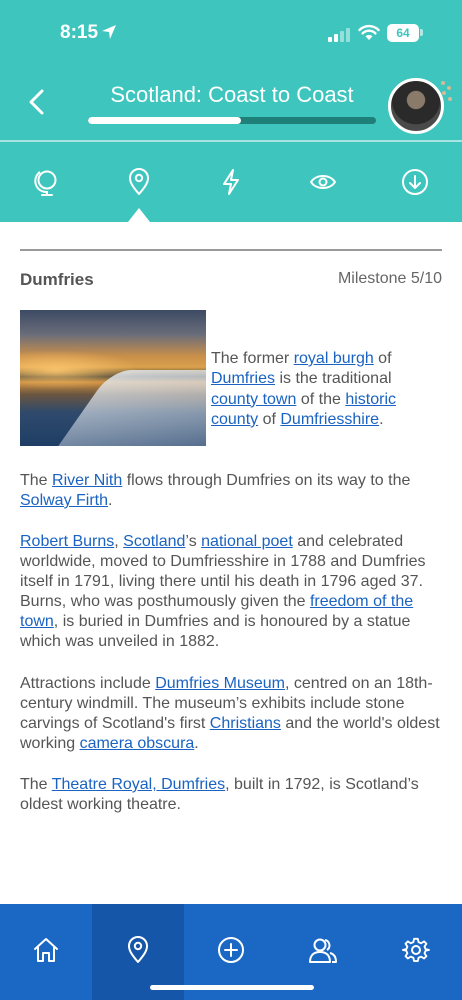 The height and width of the screenshot is (1000, 462). What do you see at coordinates (334, 358) in the screenshot?
I see `link-royal-burgh: royal burgh` at bounding box center [334, 358].